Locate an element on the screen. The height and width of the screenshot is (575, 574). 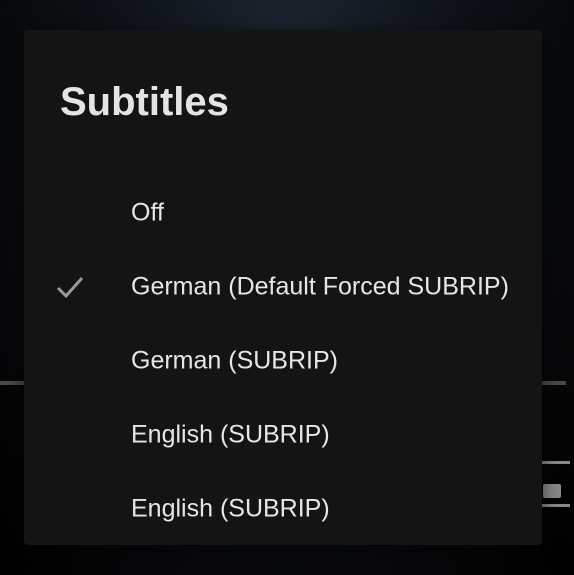
subtitle-option-german: German (SUBRIP) is located at coordinates (283, 361).